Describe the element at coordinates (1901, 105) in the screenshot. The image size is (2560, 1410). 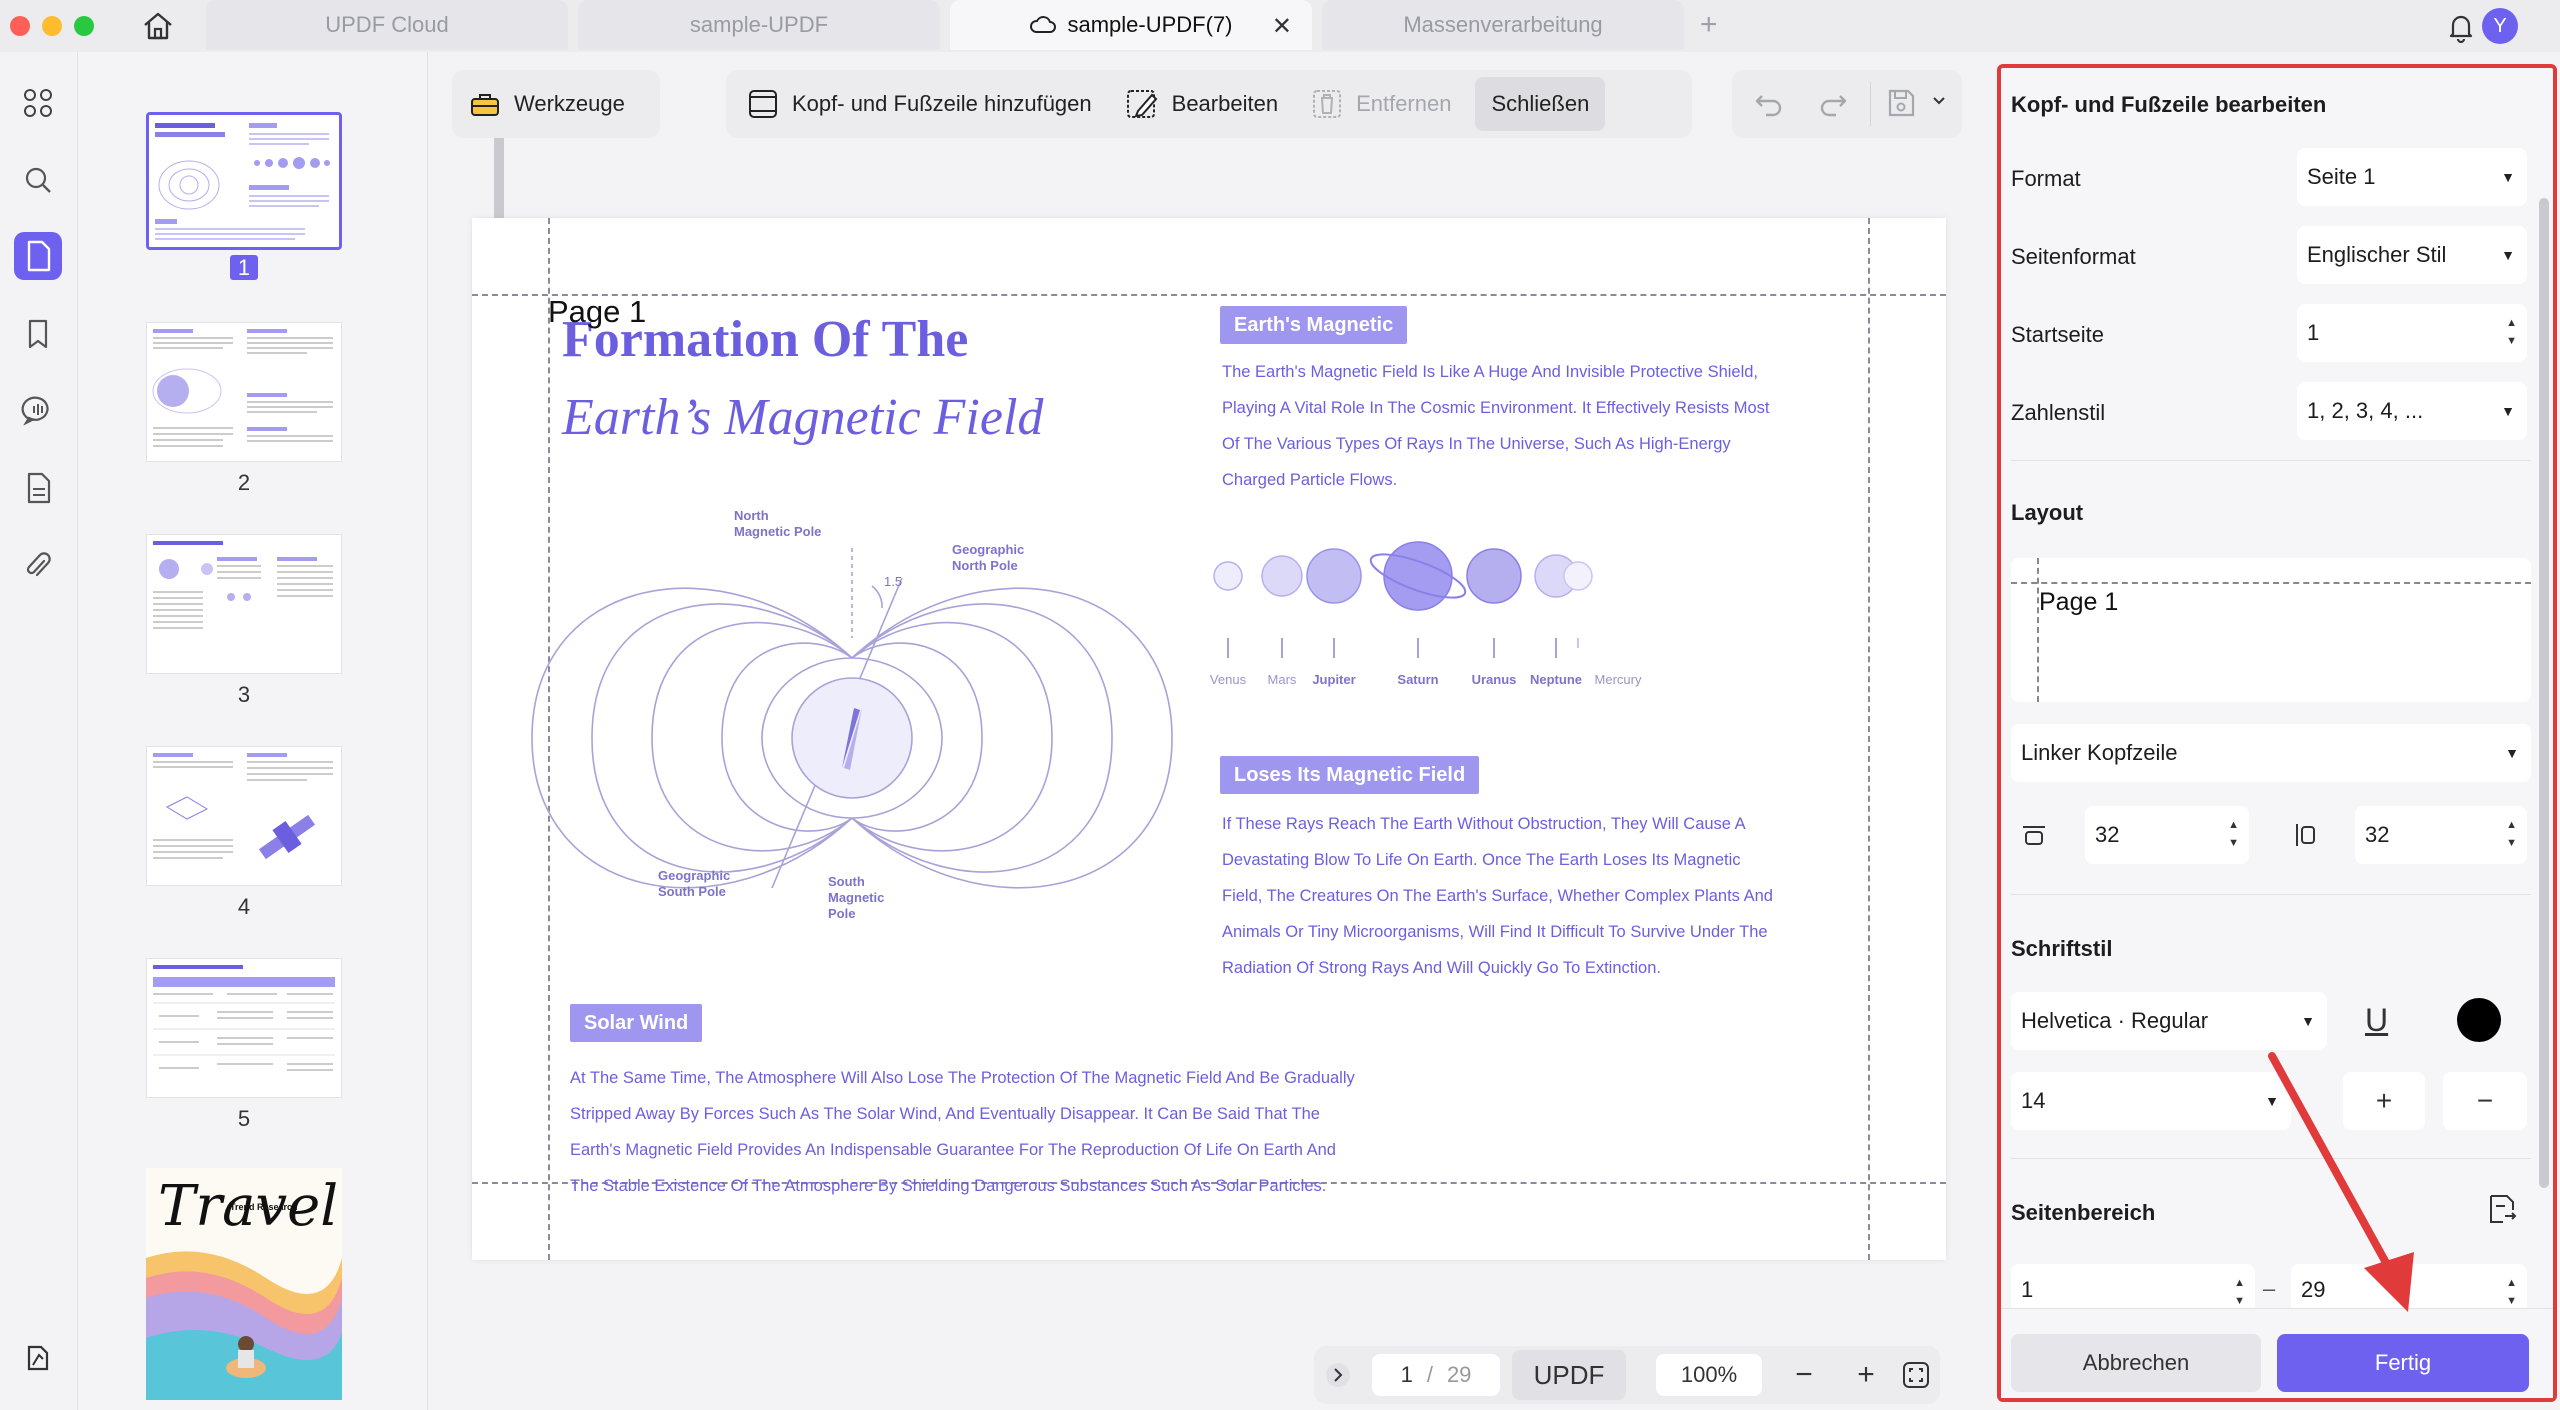
I see `save-icon` at that location.